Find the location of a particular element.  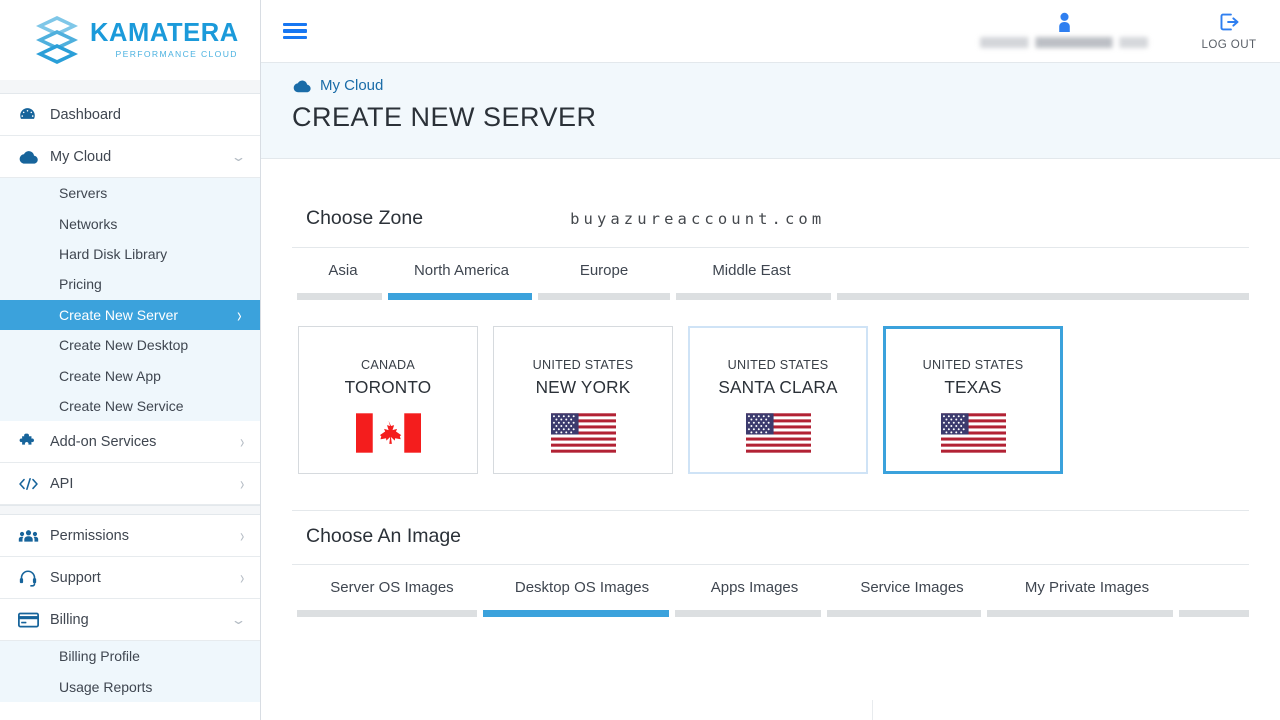

brand-text: KAMATERA PERFORMANCE CLOUD is located at coordinates (164, 39).